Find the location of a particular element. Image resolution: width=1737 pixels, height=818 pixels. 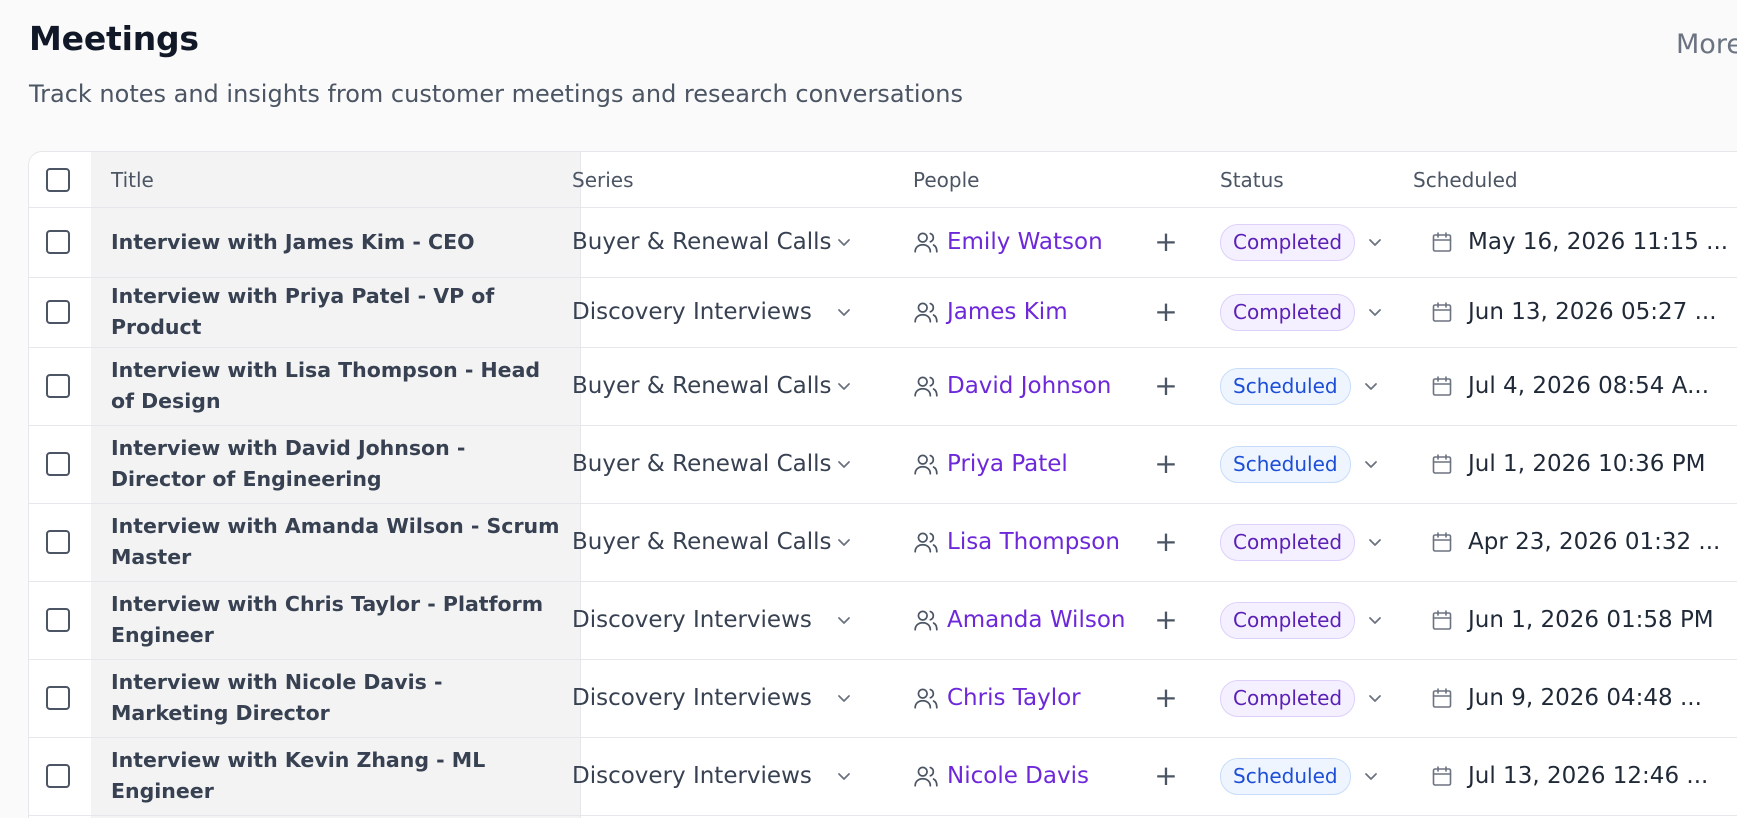

meeting-title: Interview with James Kim - CEO is located at coordinates (293, 242).